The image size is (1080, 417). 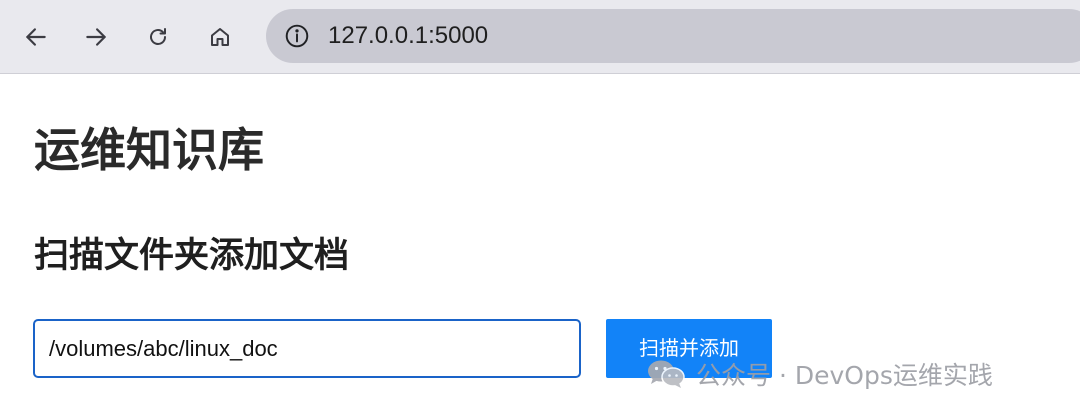 I want to click on wechat-icon, so click(x=666, y=374).